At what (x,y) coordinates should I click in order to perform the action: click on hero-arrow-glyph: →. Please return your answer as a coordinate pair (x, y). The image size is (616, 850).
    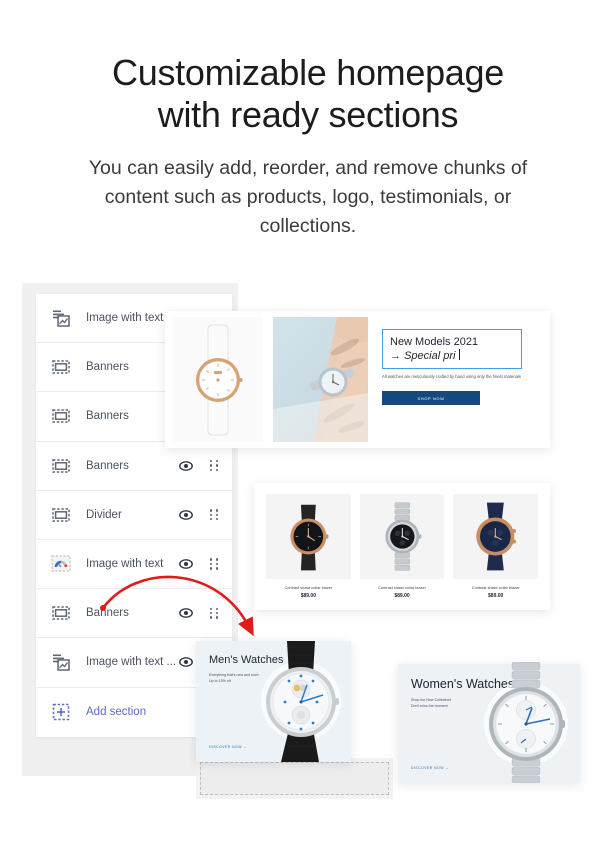
    Looking at the image, I should click on (395, 356).